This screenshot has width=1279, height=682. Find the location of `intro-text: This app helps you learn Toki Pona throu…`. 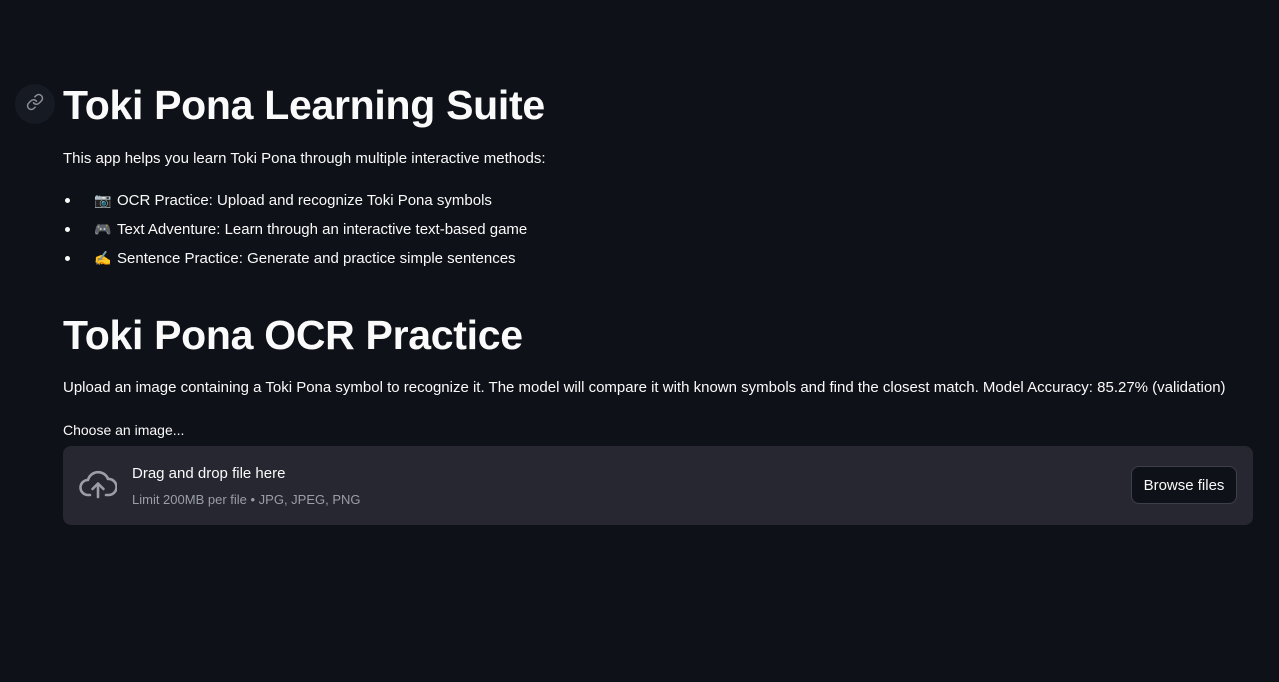

intro-text: This app helps you learn Toki Pona throu… is located at coordinates (304, 158).